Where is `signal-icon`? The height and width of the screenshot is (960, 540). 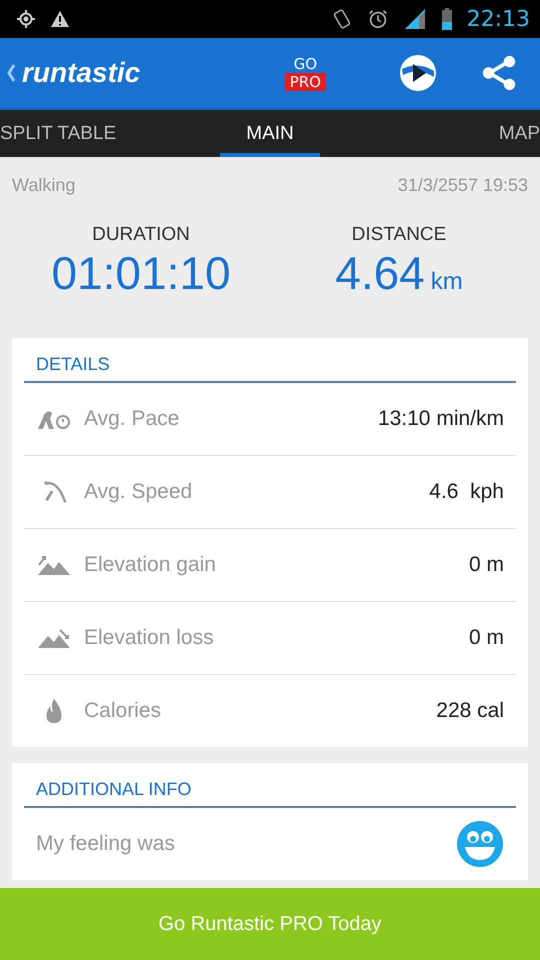 signal-icon is located at coordinates (414, 19).